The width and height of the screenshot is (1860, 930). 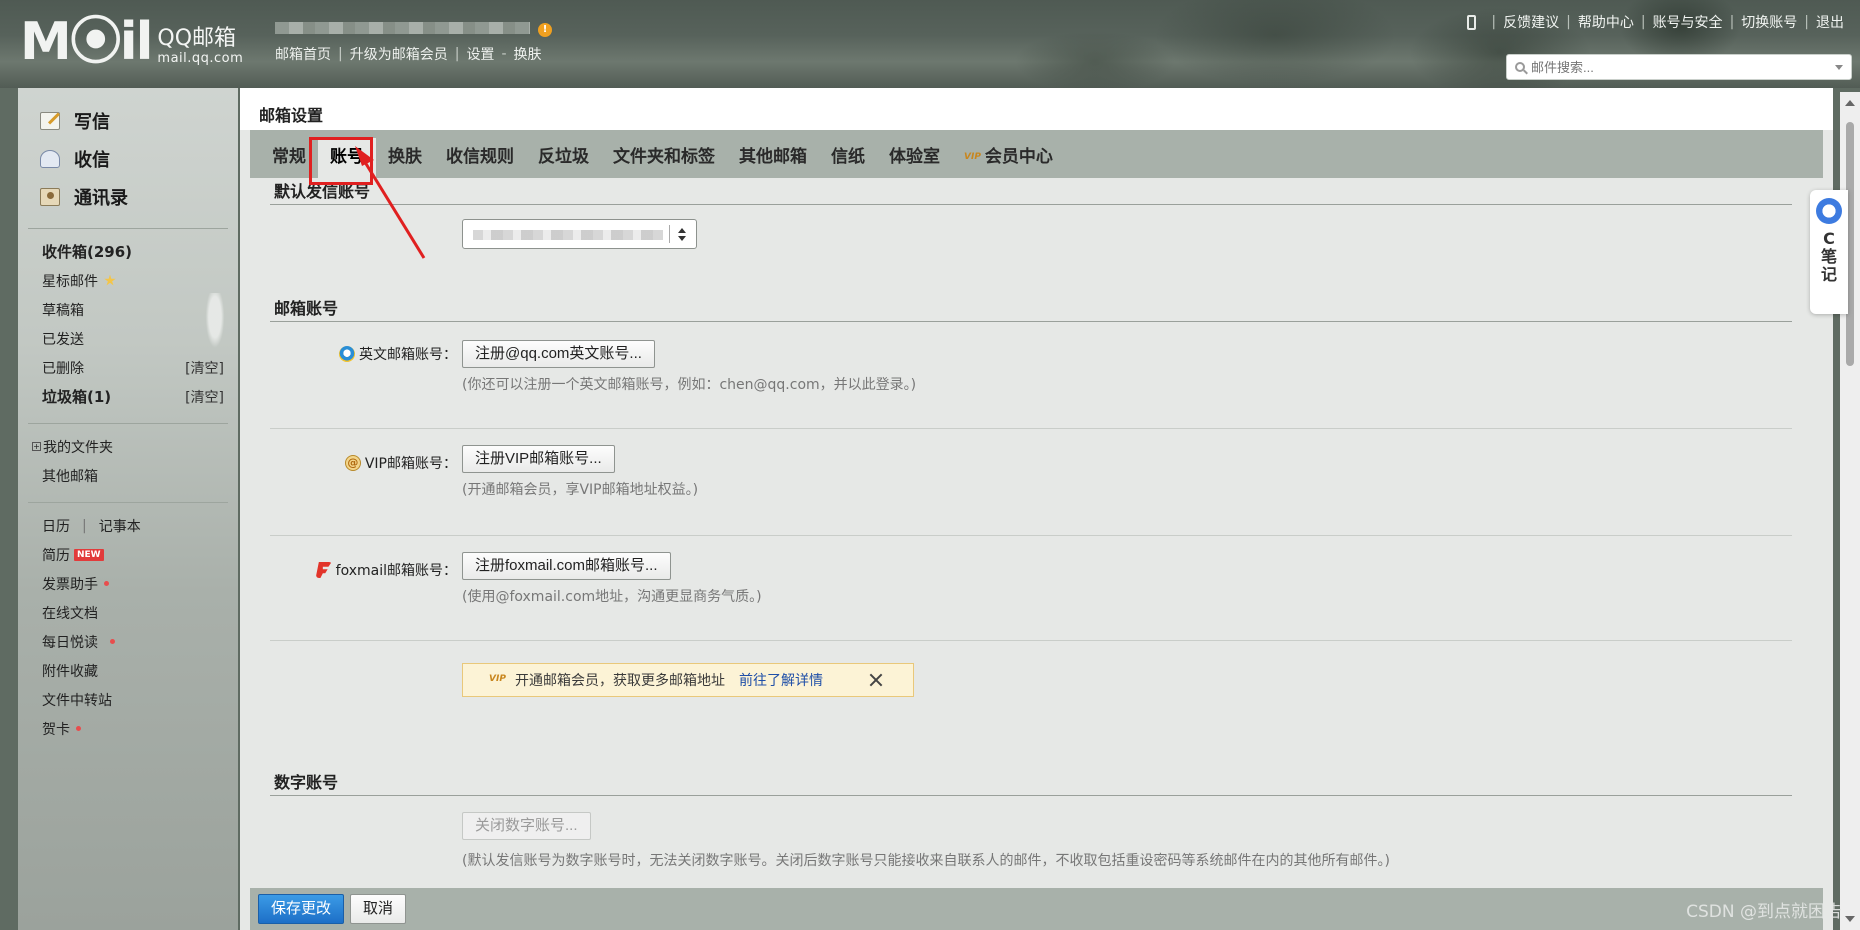 I want to click on calendar-link: 日历, so click(x=56, y=526).